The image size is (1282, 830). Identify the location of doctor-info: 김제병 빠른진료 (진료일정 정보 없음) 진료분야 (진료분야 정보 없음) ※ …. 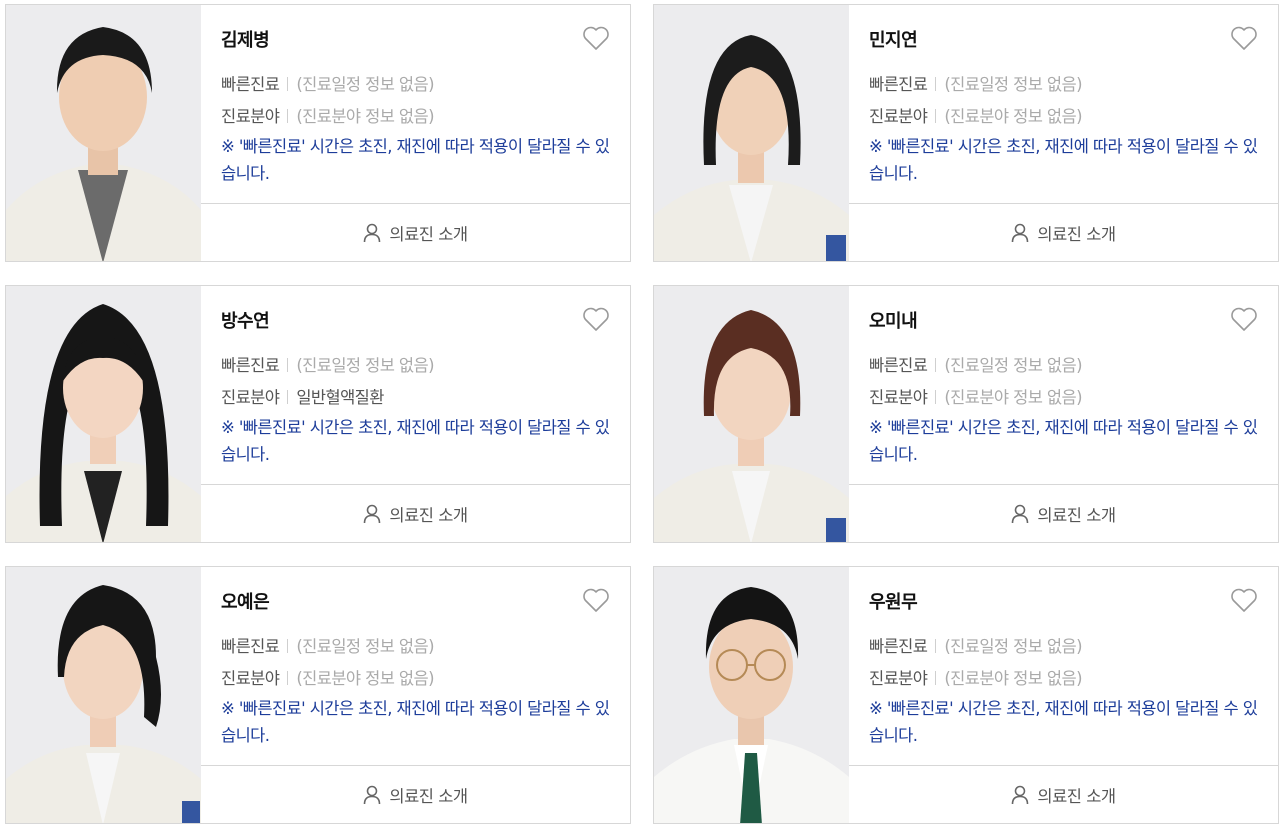
(415, 104).